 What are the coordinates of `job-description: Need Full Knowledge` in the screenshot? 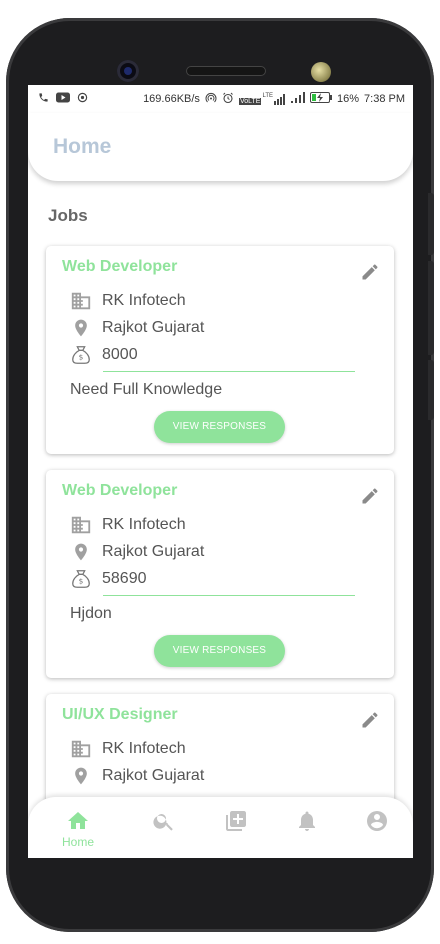 It's located at (146, 389).